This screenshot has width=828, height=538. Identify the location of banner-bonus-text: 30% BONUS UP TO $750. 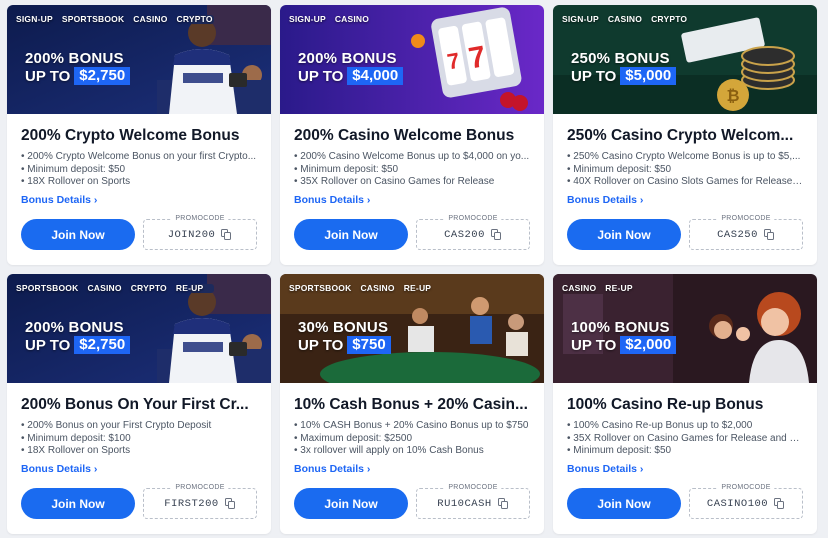
(344, 337).